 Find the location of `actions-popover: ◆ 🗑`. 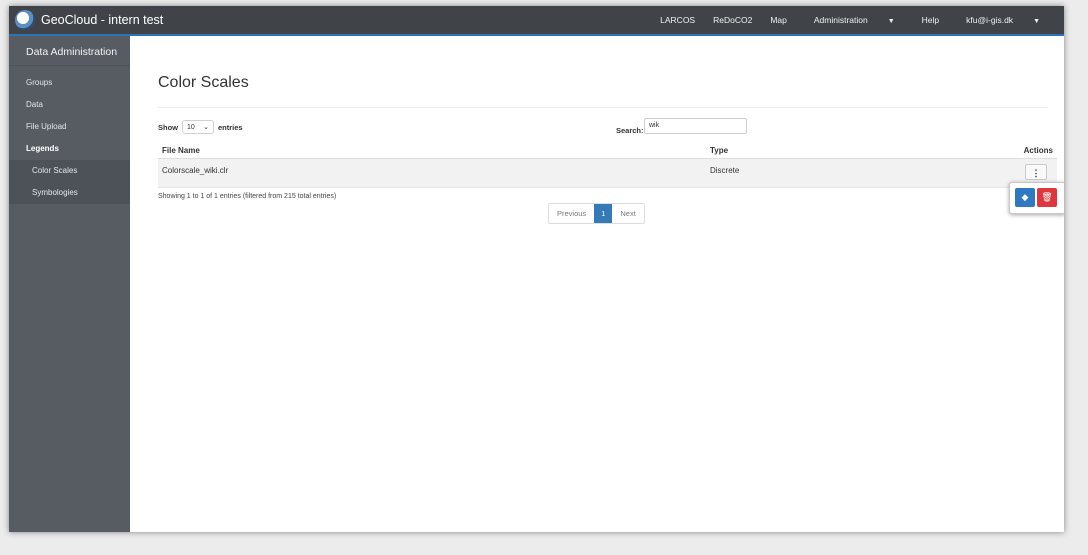

actions-popover: ◆ 🗑 is located at coordinates (1036, 198).